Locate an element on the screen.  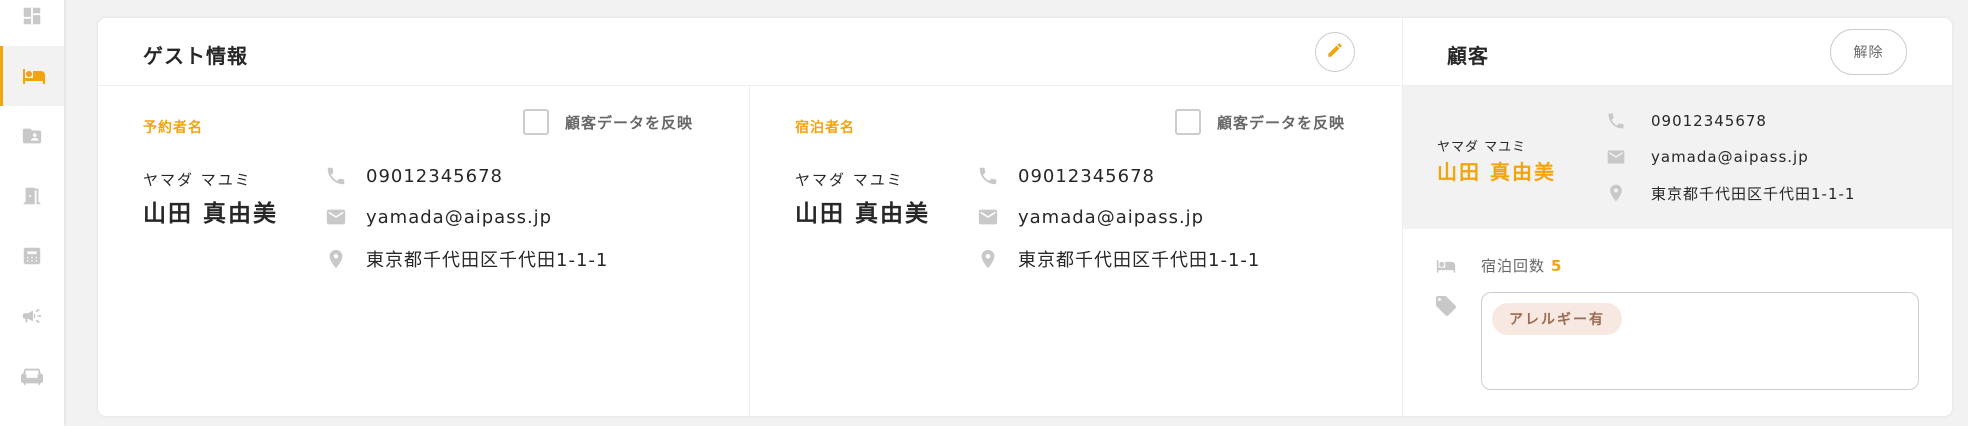
tag-icon is located at coordinates (1446, 306).